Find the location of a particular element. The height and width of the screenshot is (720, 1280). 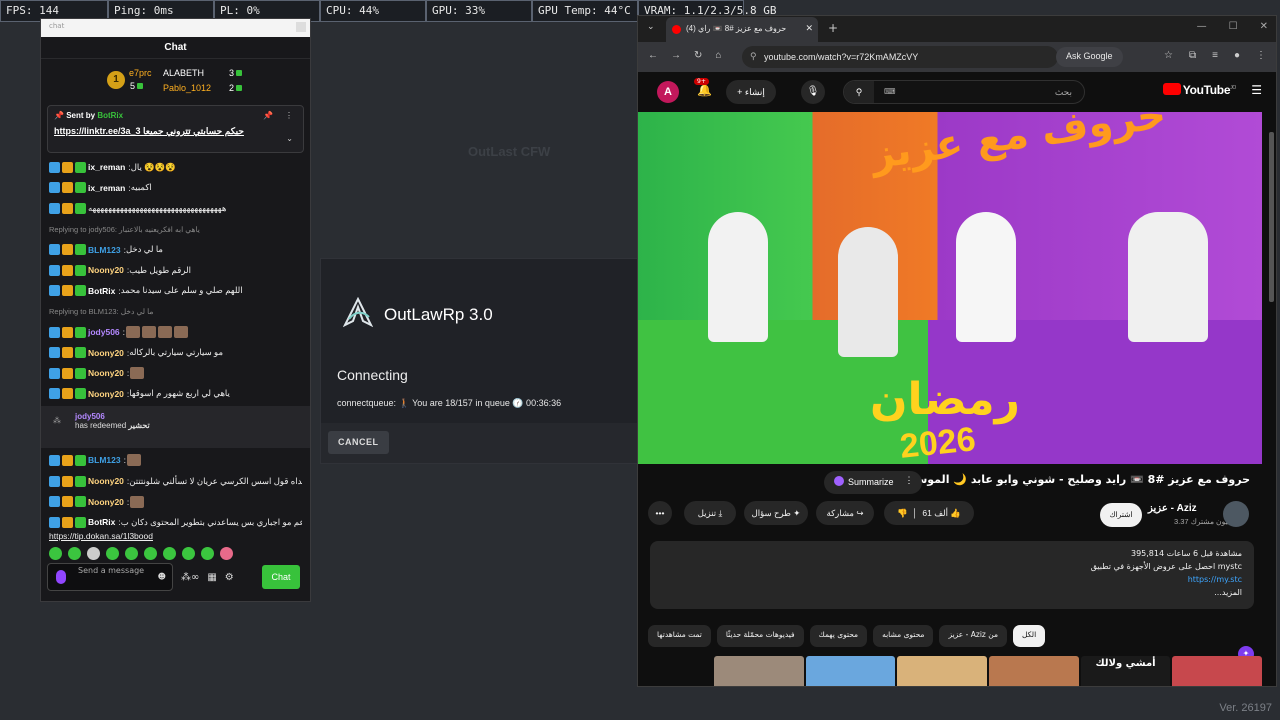

pin-icon: 📌 is located at coordinates (268, 115).